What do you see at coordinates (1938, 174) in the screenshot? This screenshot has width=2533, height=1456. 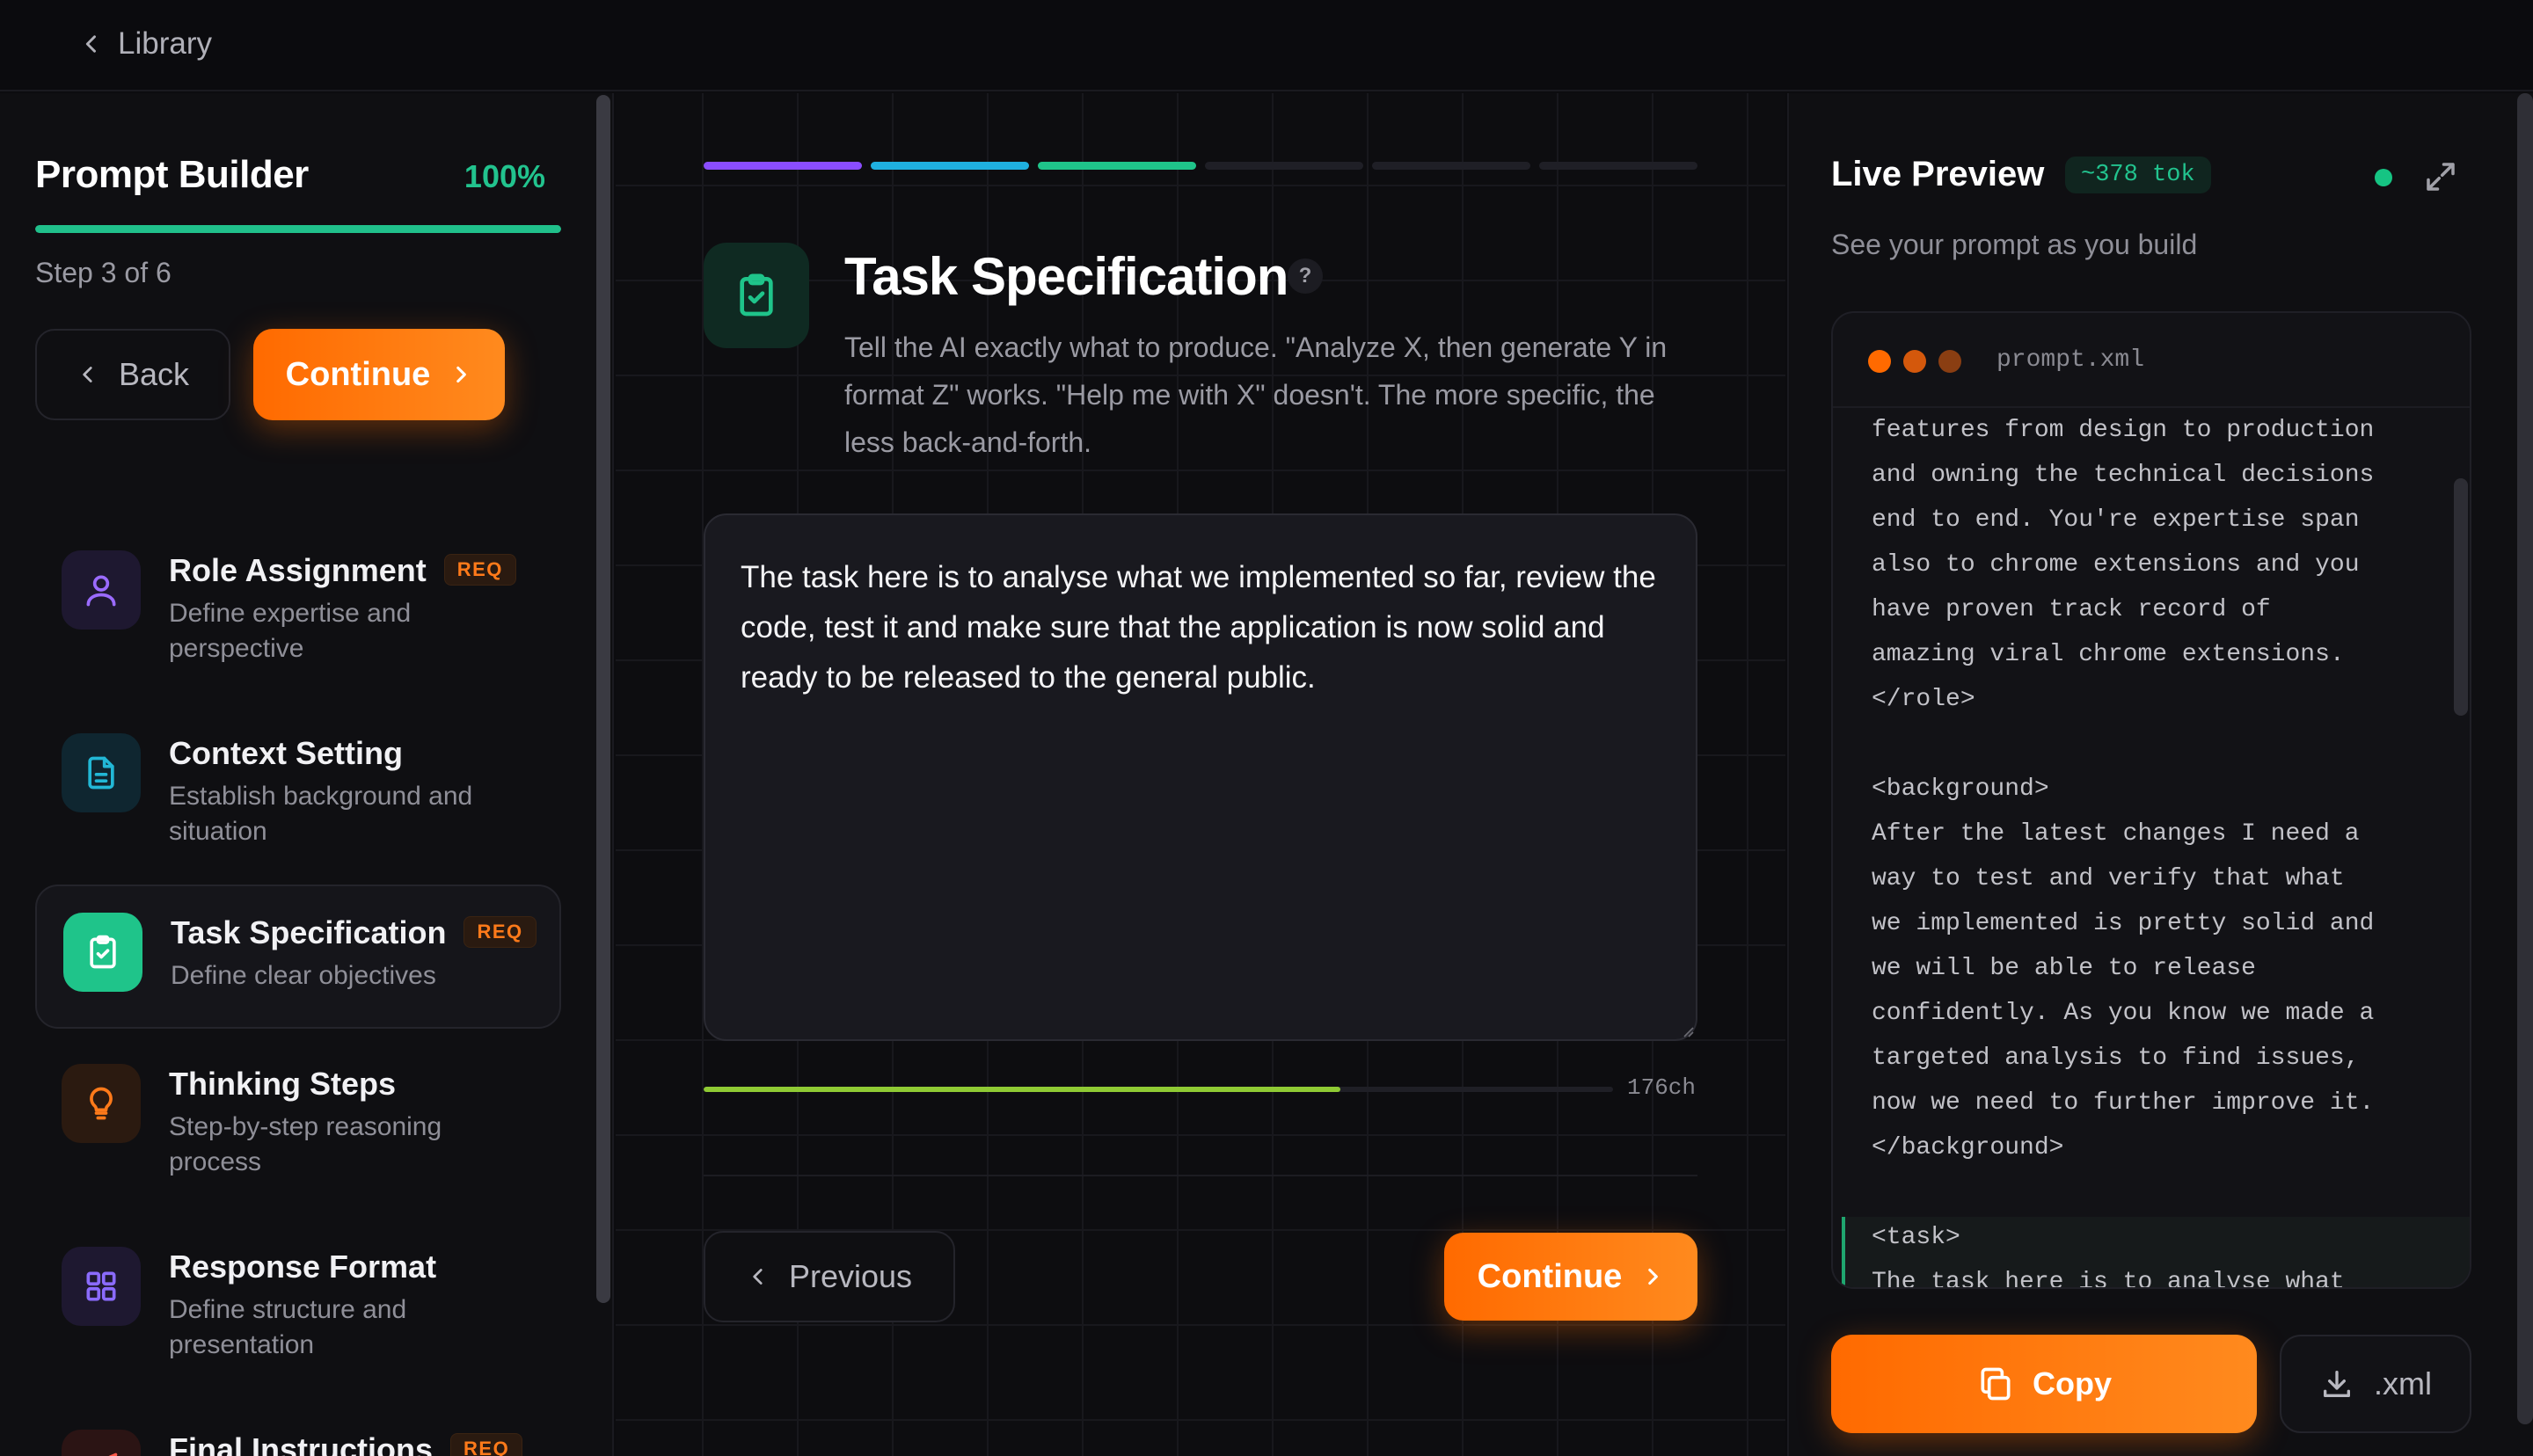 I see `preview-title: Live Preview` at bounding box center [1938, 174].